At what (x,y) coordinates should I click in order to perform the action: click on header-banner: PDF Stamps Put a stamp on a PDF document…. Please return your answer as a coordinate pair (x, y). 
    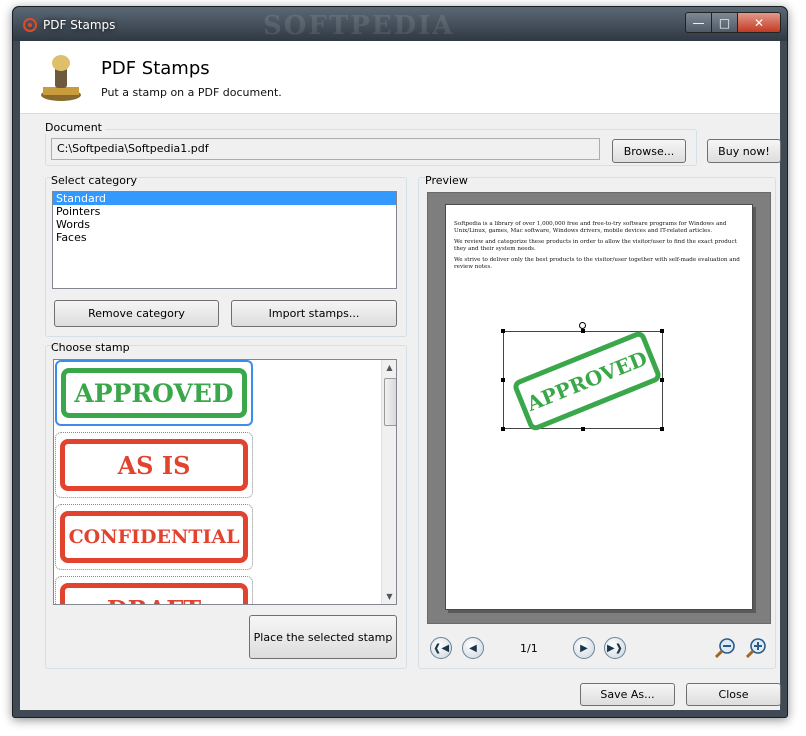
    Looking at the image, I should click on (400, 77).